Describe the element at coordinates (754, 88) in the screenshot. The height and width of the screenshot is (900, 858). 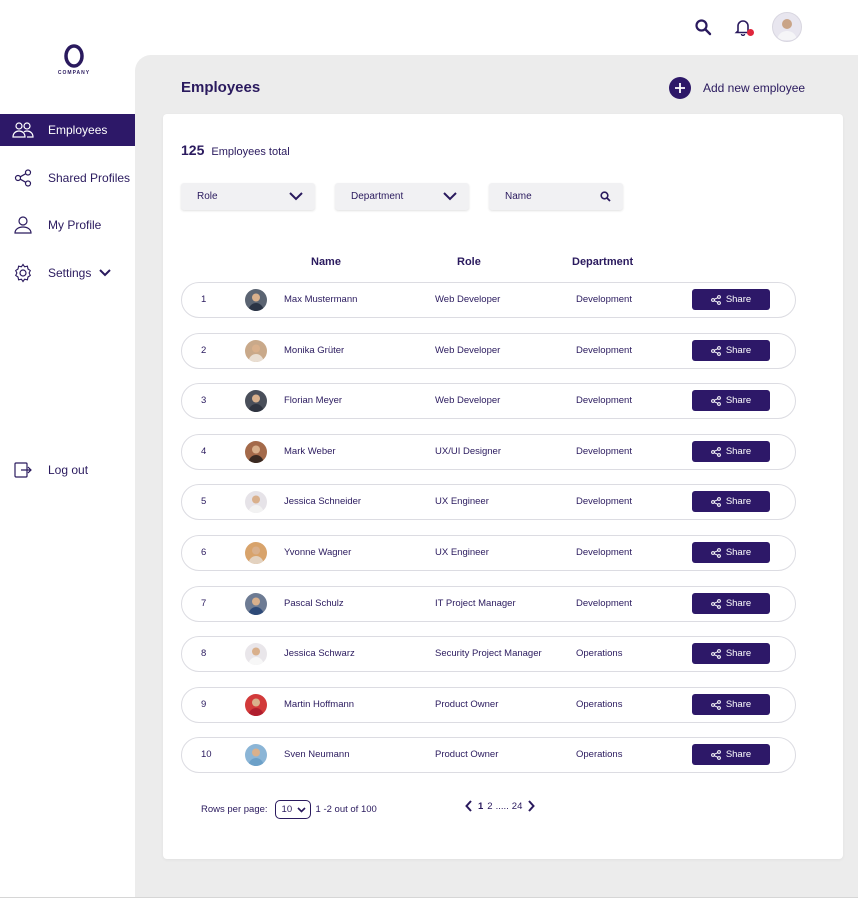
I see `add-employee-label: Add new employee` at that location.